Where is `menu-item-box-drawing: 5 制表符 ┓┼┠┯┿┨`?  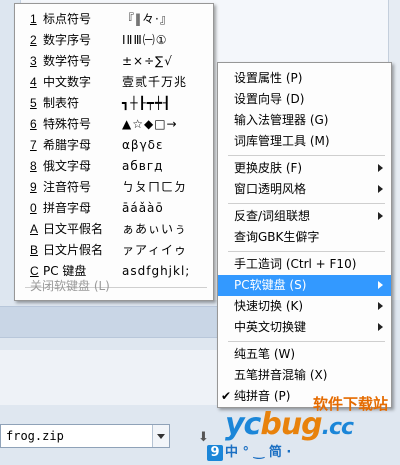
menu-item-box-drawing: 5 制表符 ┓┼┠┯┿┨ is located at coordinates (114, 103).